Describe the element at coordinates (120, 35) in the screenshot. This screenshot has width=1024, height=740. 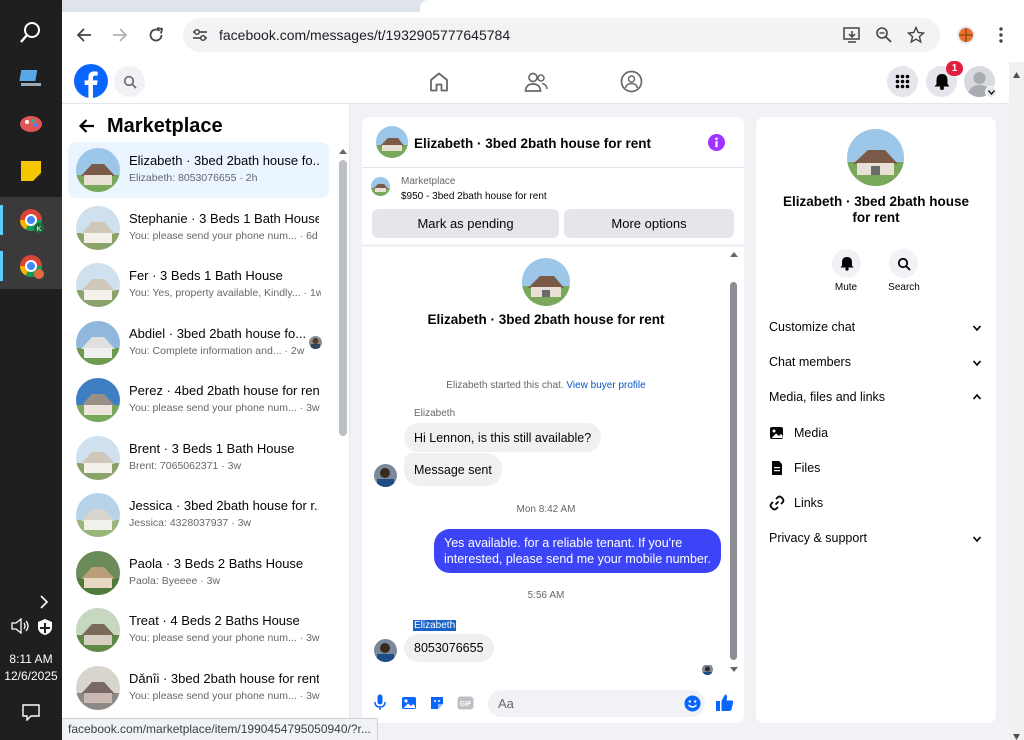
I see `forward-arrow-icon` at that location.